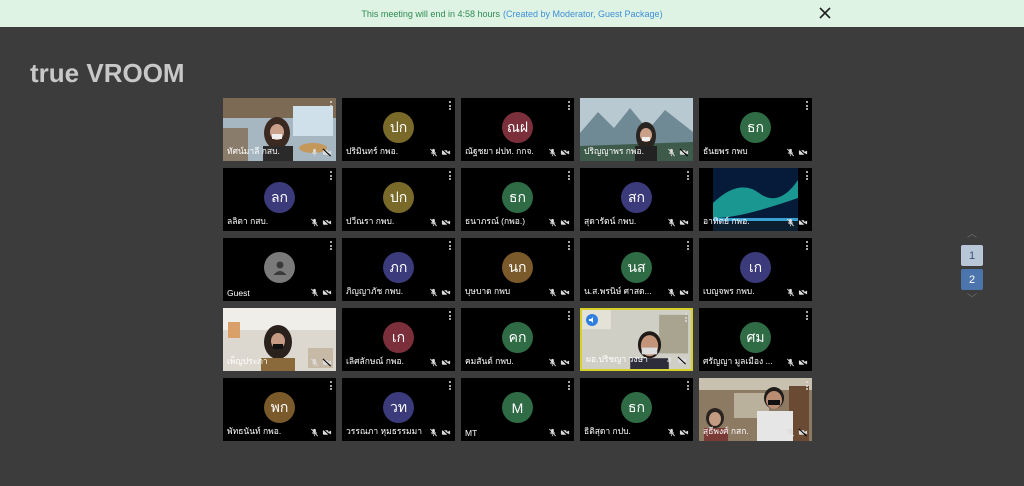  I want to click on participant-tile: M MT, so click(517, 409).